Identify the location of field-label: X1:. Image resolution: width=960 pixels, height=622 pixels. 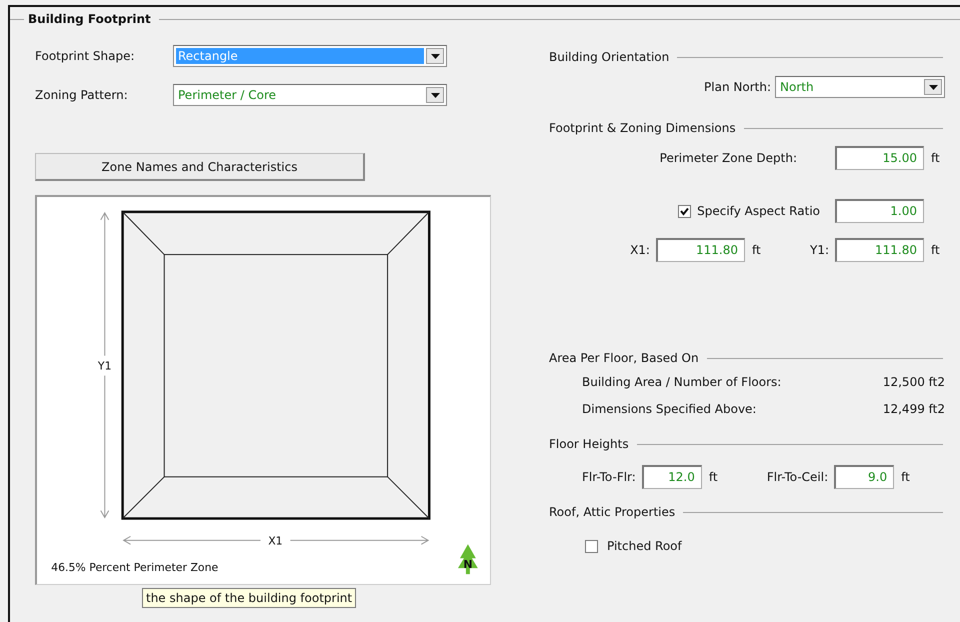
(640, 250).